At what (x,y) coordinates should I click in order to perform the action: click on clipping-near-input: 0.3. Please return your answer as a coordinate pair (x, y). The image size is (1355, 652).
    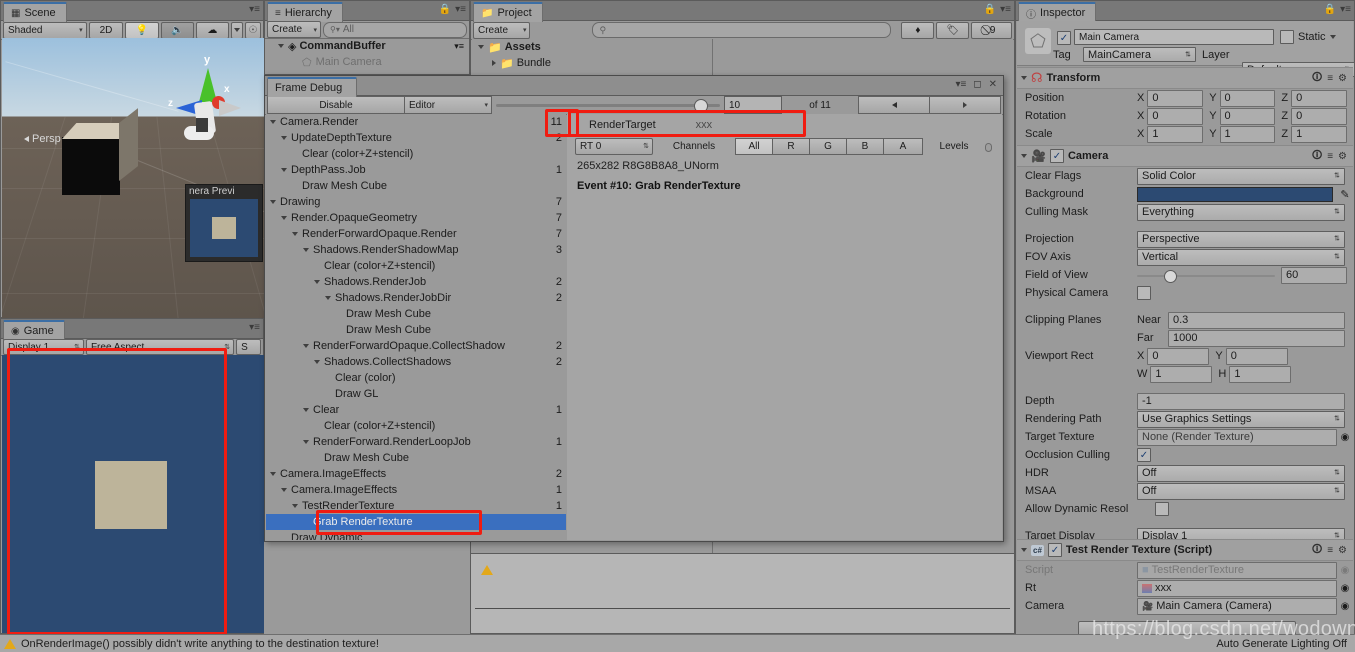
    Looking at the image, I should click on (1256, 320).